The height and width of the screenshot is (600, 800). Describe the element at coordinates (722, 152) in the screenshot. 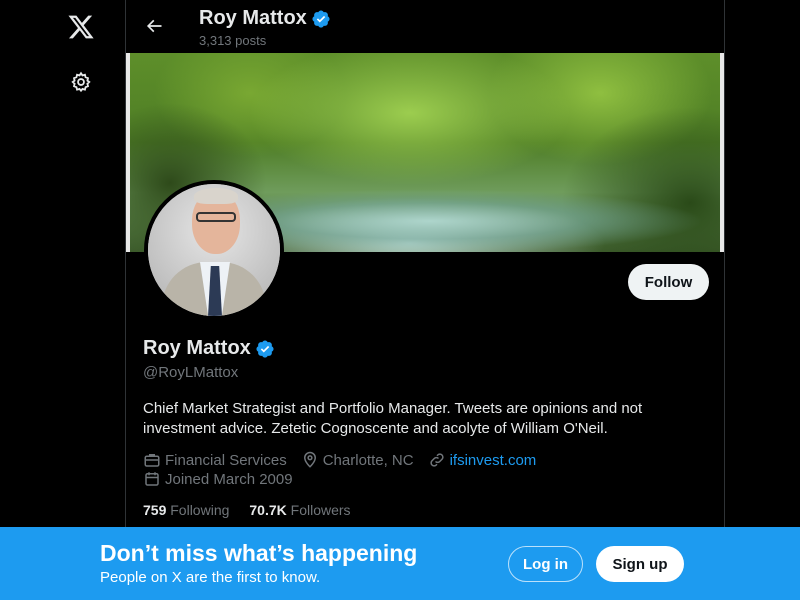

I see `banner-border-right` at that location.